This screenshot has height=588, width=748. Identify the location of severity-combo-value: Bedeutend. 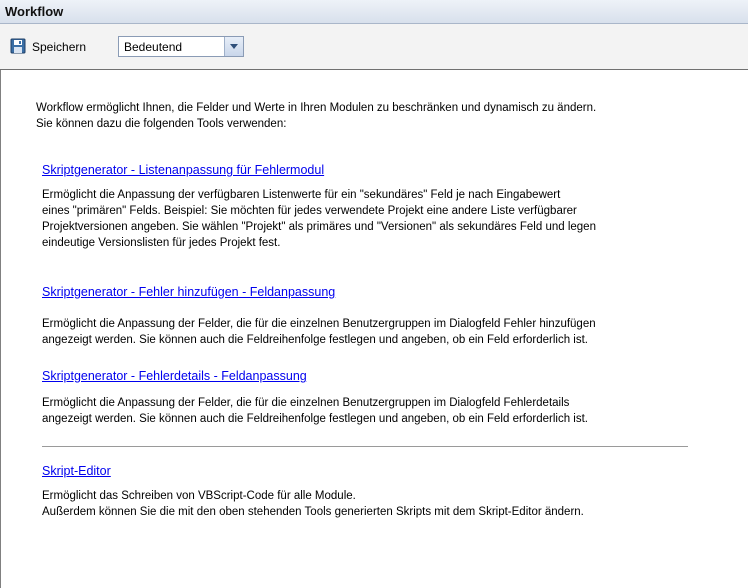
(153, 47).